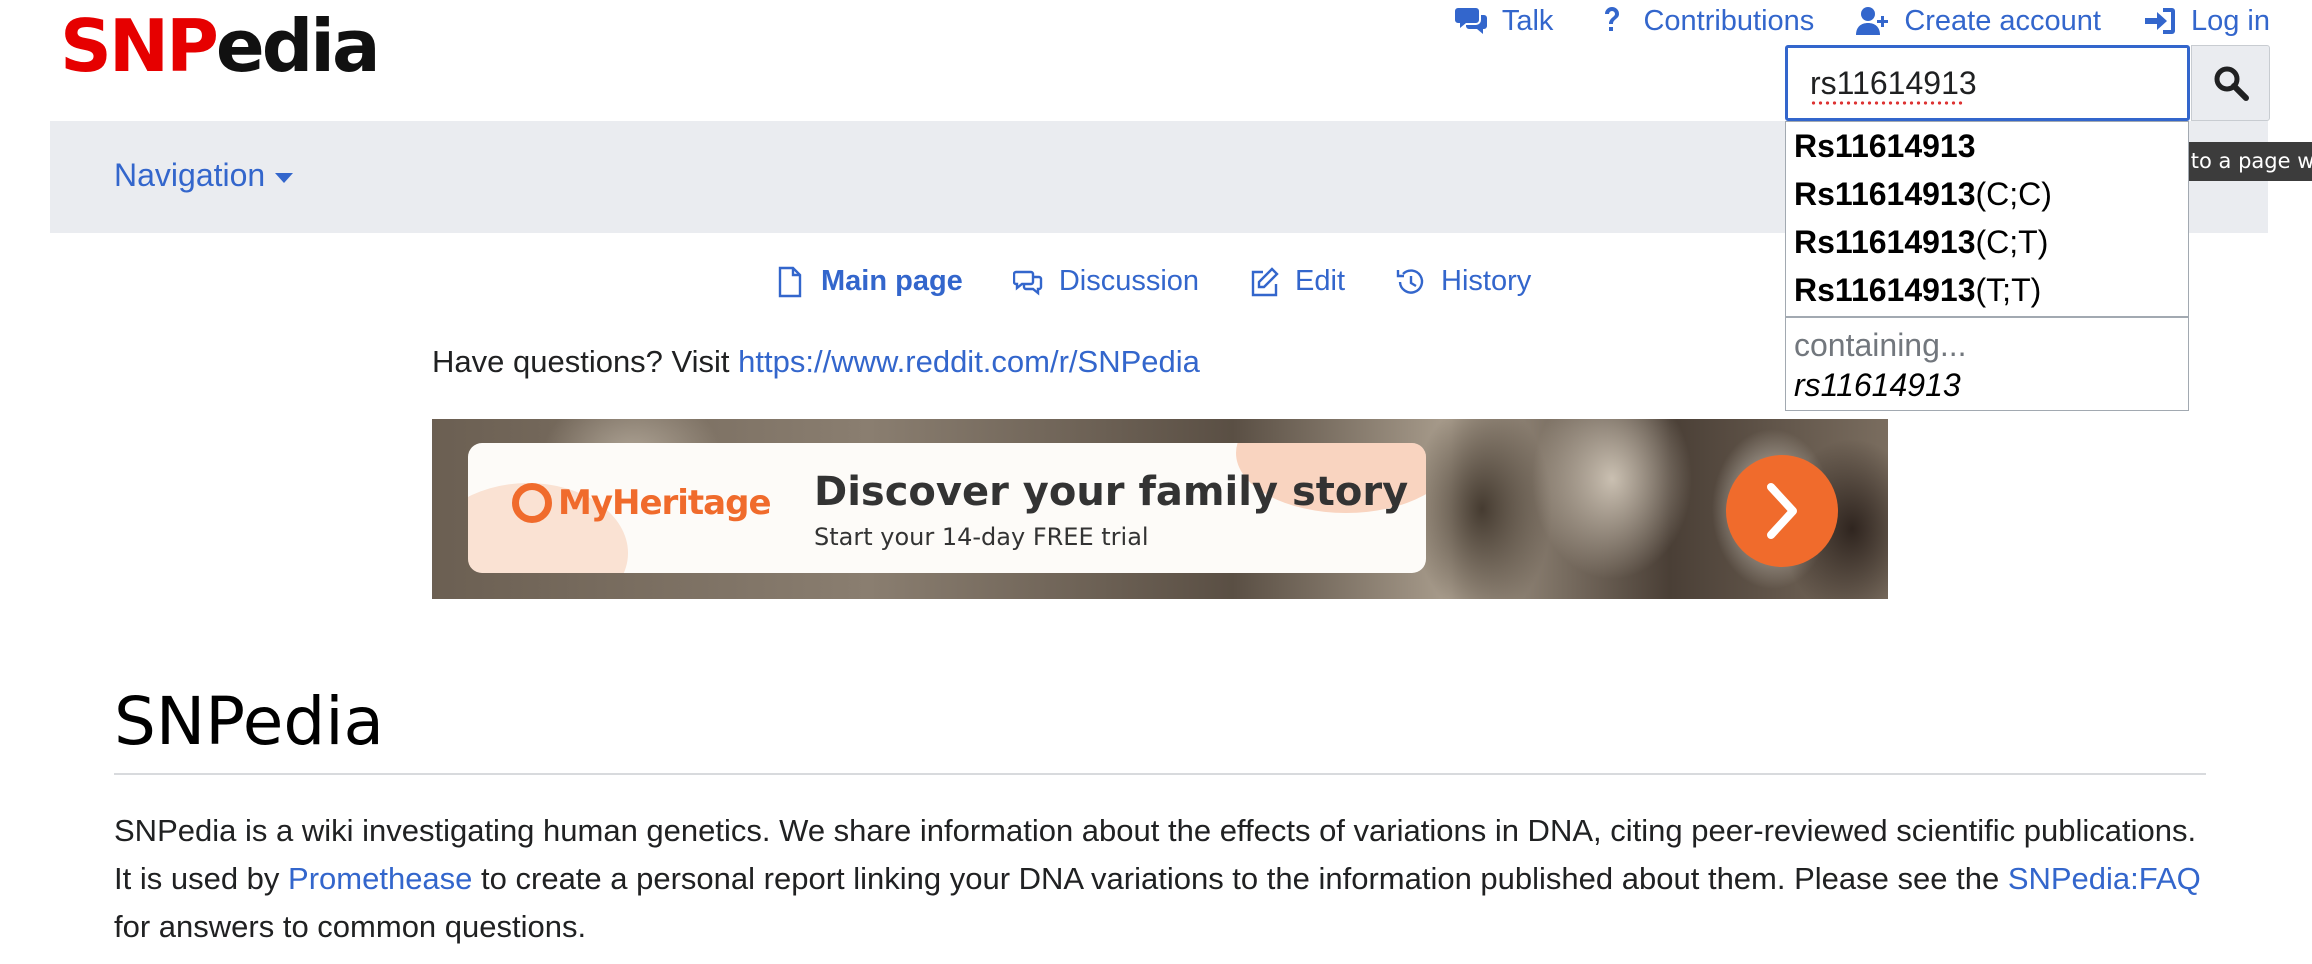  I want to click on logo-snp: SNP, so click(139, 46).